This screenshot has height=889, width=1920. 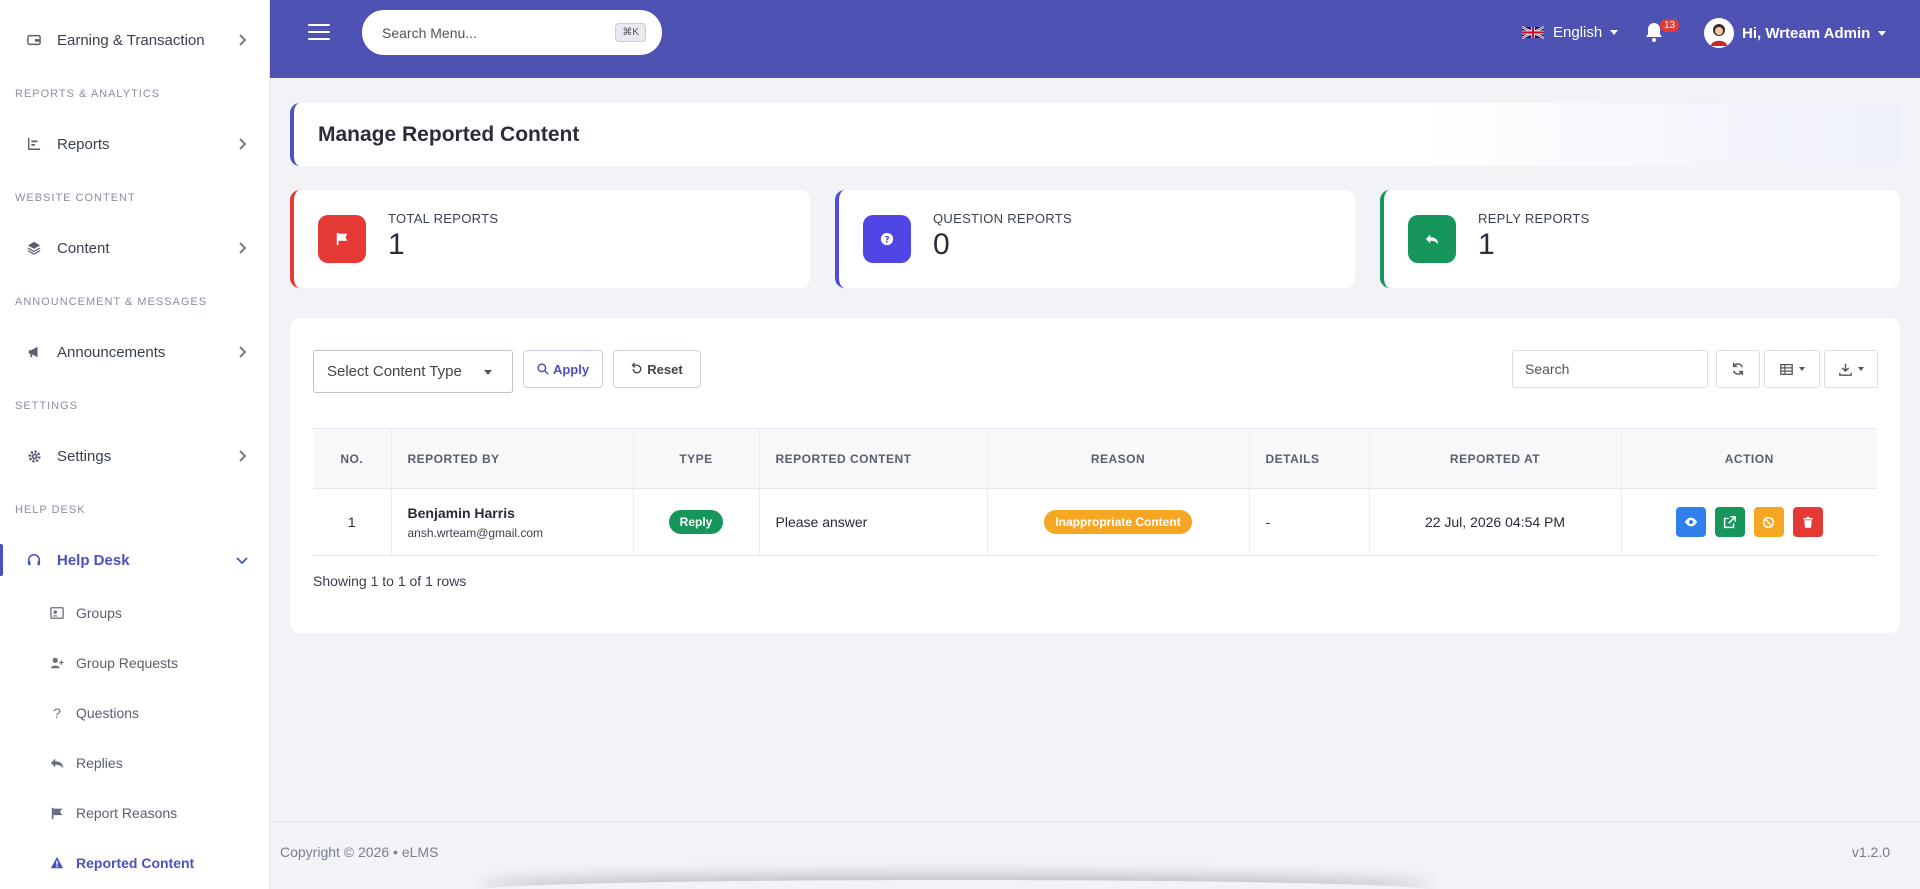 What do you see at coordinates (637, 369) in the screenshot?
I see `undo-icon` at bounding box center [637, 369].